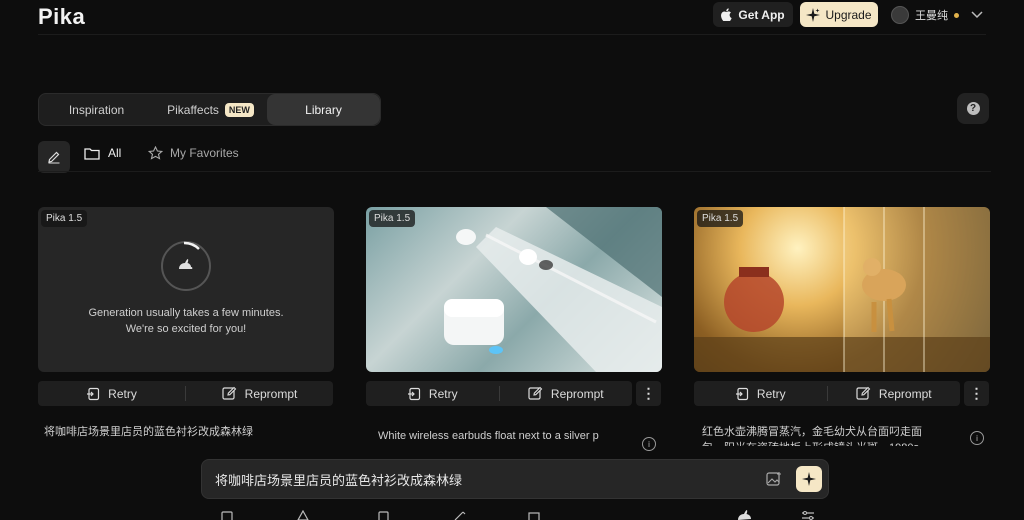  I want to click on user-name: 王曼纯, so click(931, 16).